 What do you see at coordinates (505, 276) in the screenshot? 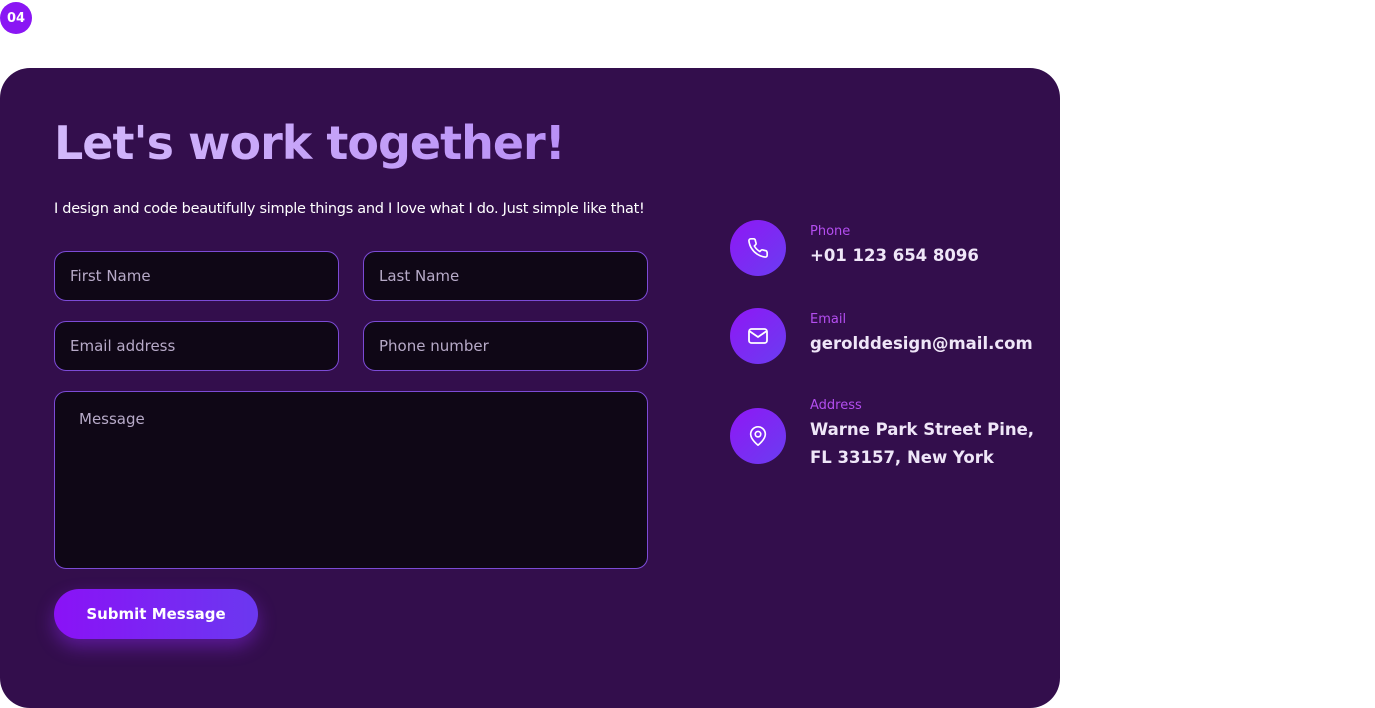
I see `last-name-input` at bounding box center [505, 276].